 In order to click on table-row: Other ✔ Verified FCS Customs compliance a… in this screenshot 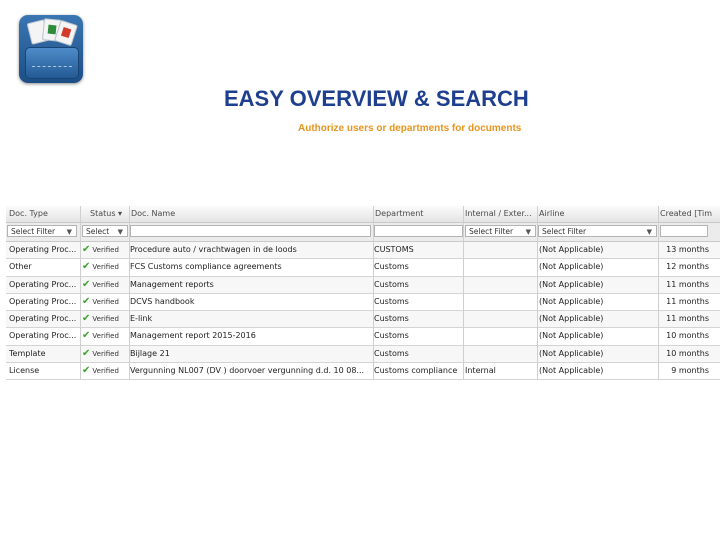, I will do `click(363, 268)`.